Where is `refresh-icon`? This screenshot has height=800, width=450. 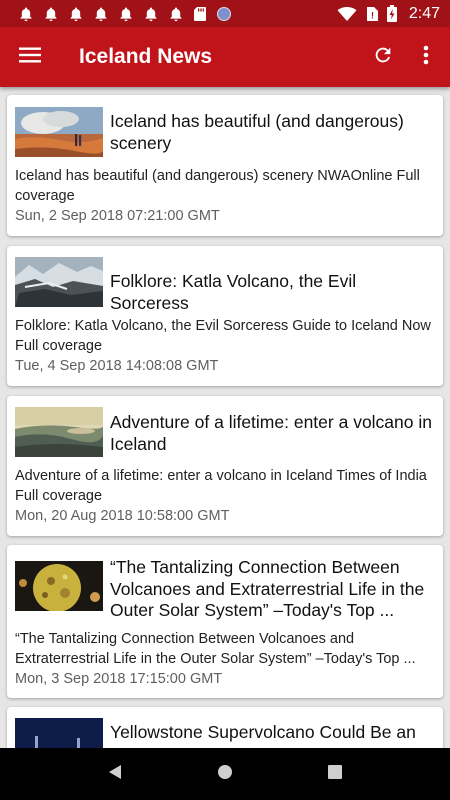 refresh-icon is located at coordinates (383, 57).